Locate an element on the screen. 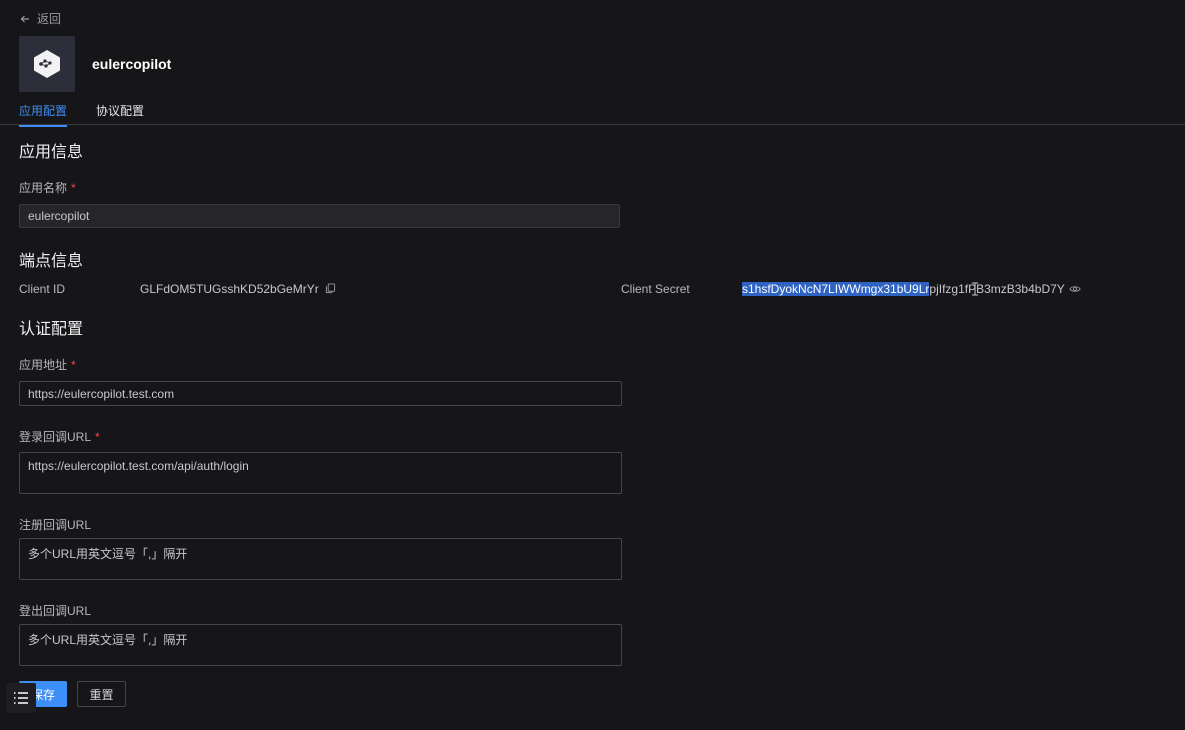 The width and height of the screenshot is (1185, 730). client-secret-label: Client Secret is located at coordinates (655, 289).